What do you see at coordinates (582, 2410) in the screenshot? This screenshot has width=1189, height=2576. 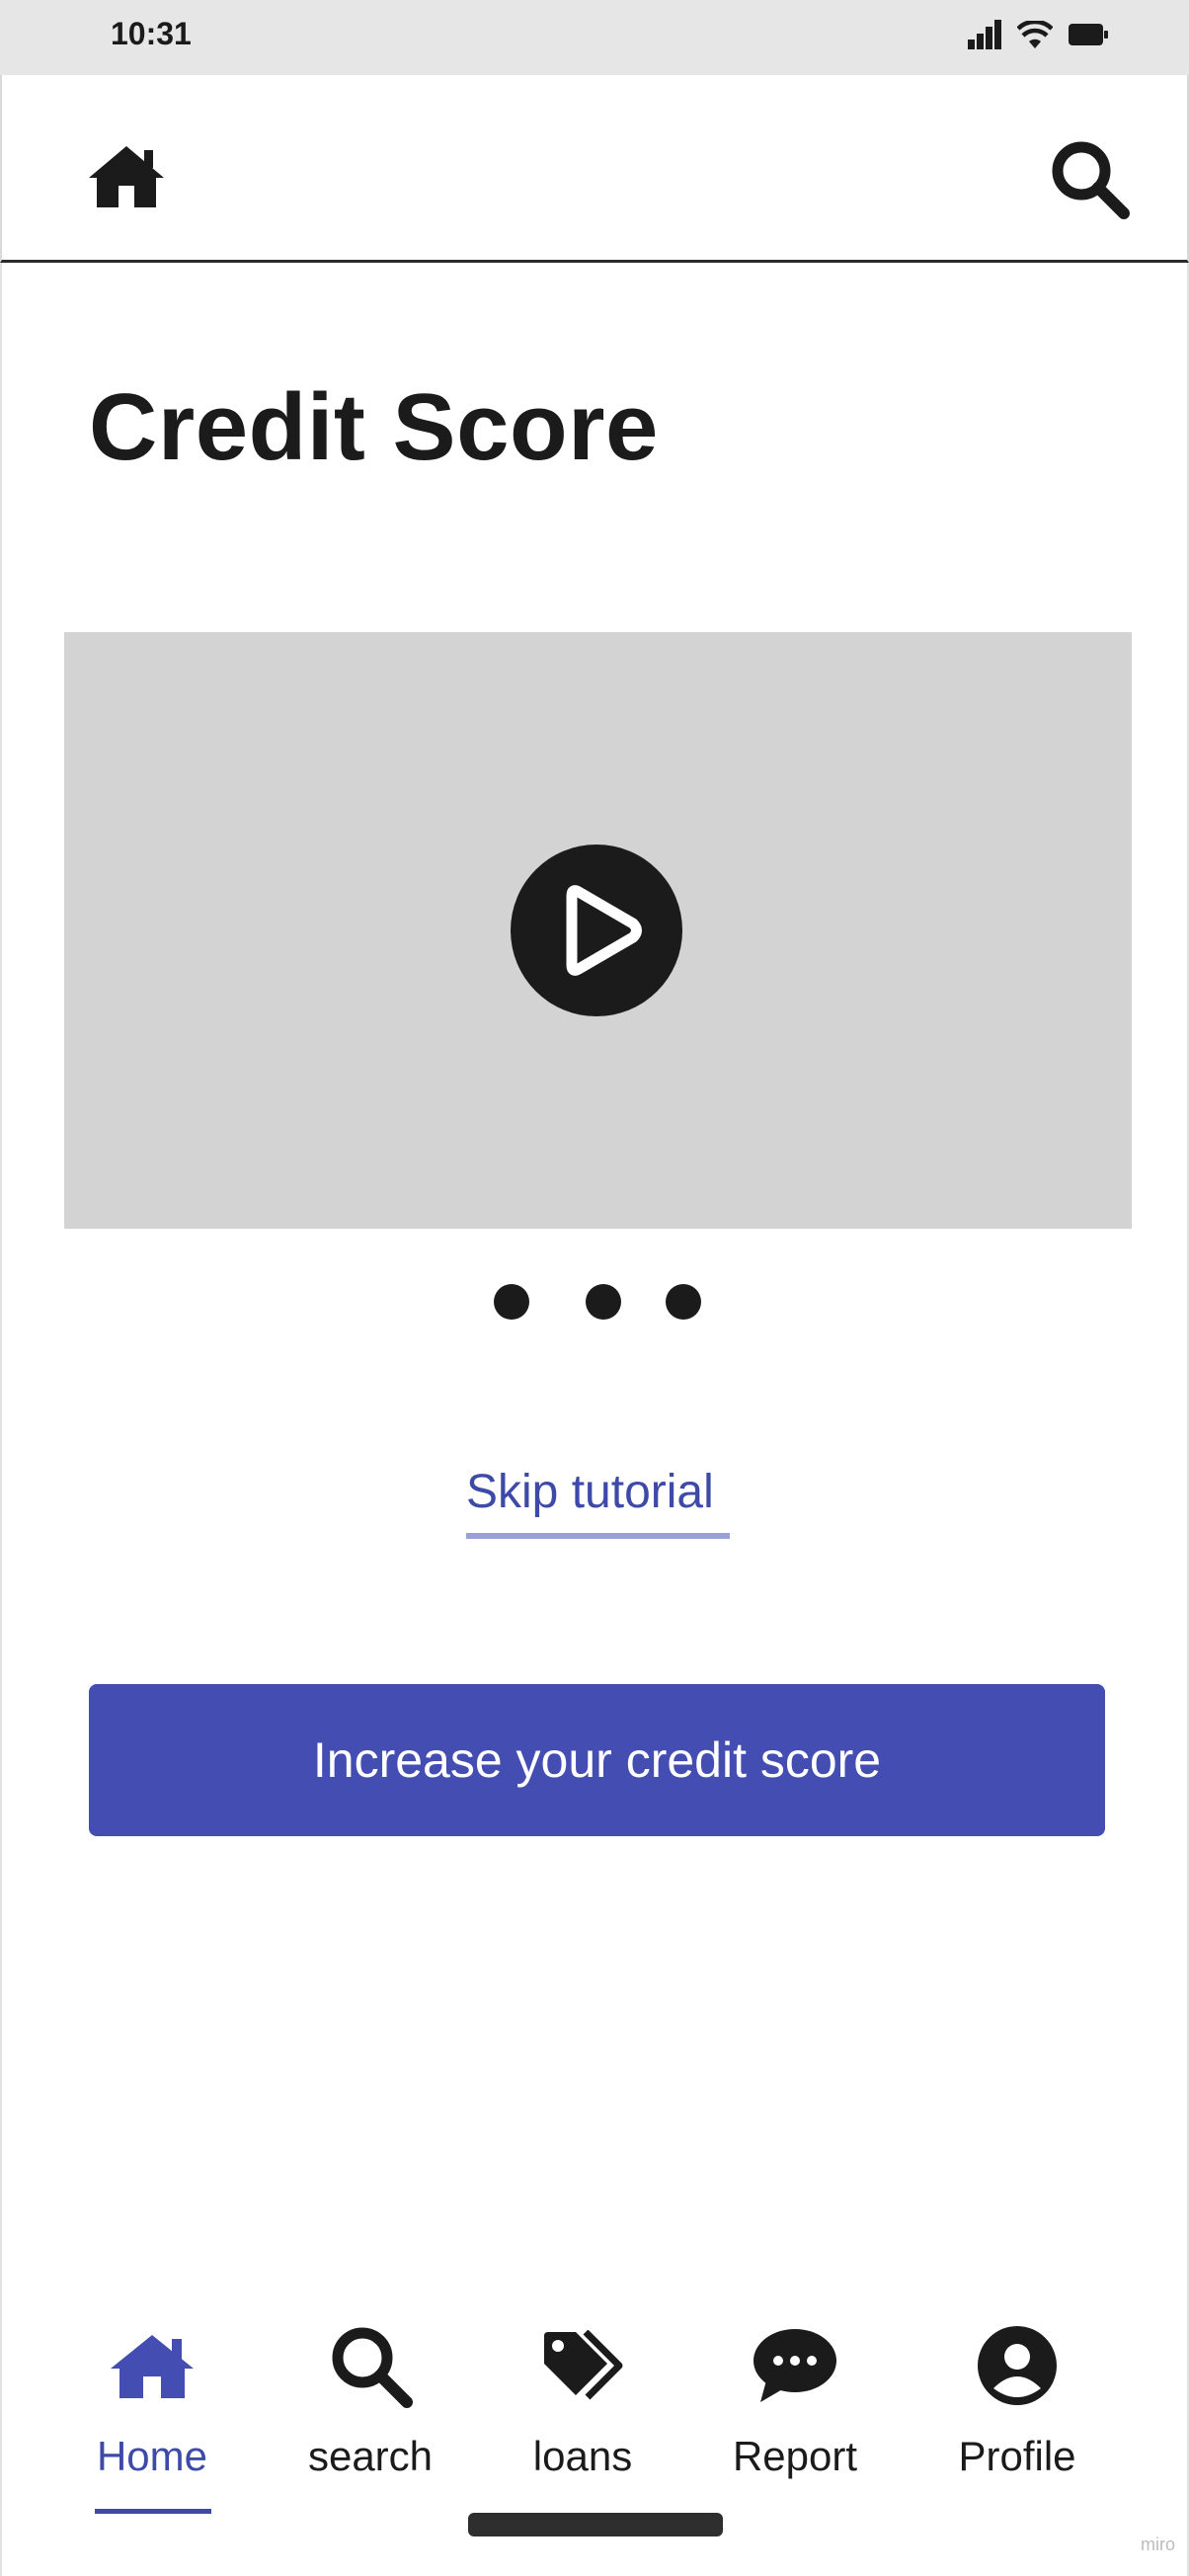 I see `nav-item-loans: loans` at bounding box center [582, 2410].